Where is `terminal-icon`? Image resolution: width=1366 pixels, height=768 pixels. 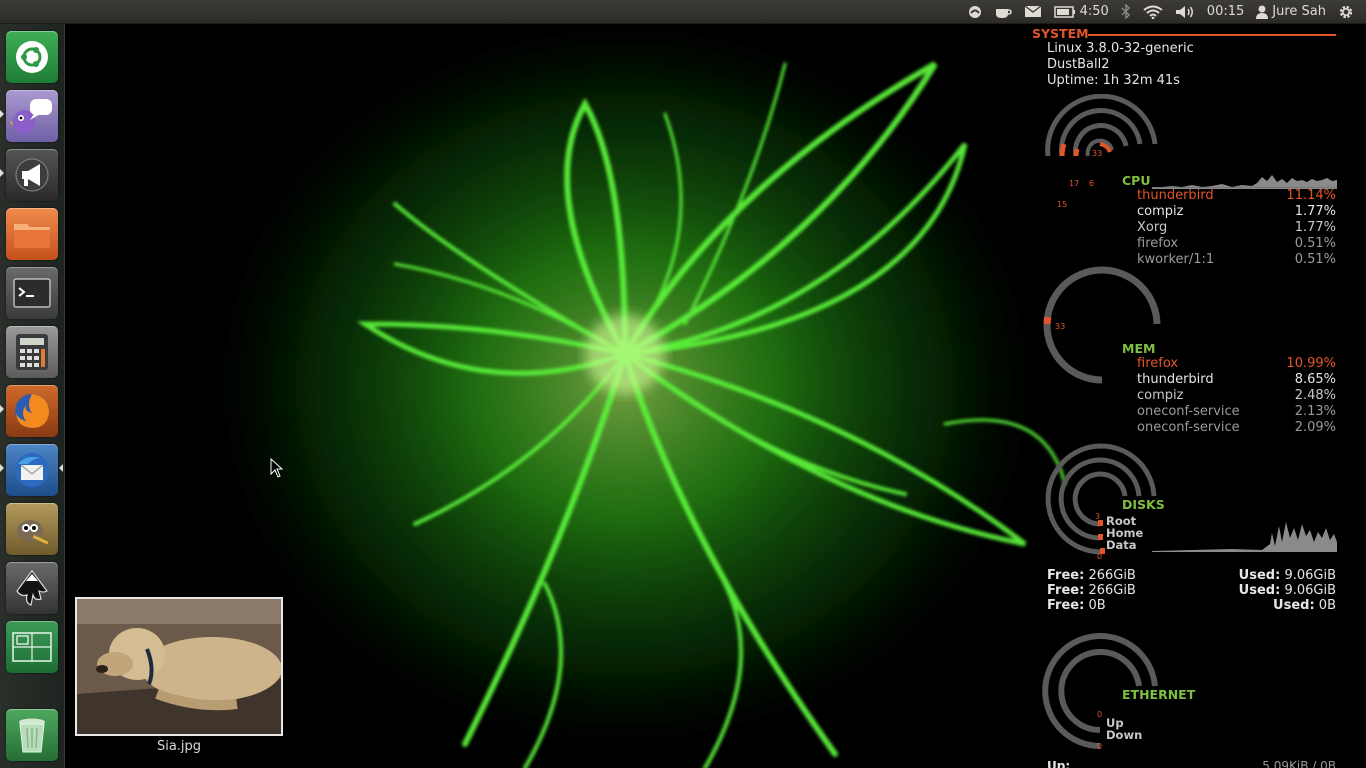
terminal-icon is located at coordinates (32, 293).